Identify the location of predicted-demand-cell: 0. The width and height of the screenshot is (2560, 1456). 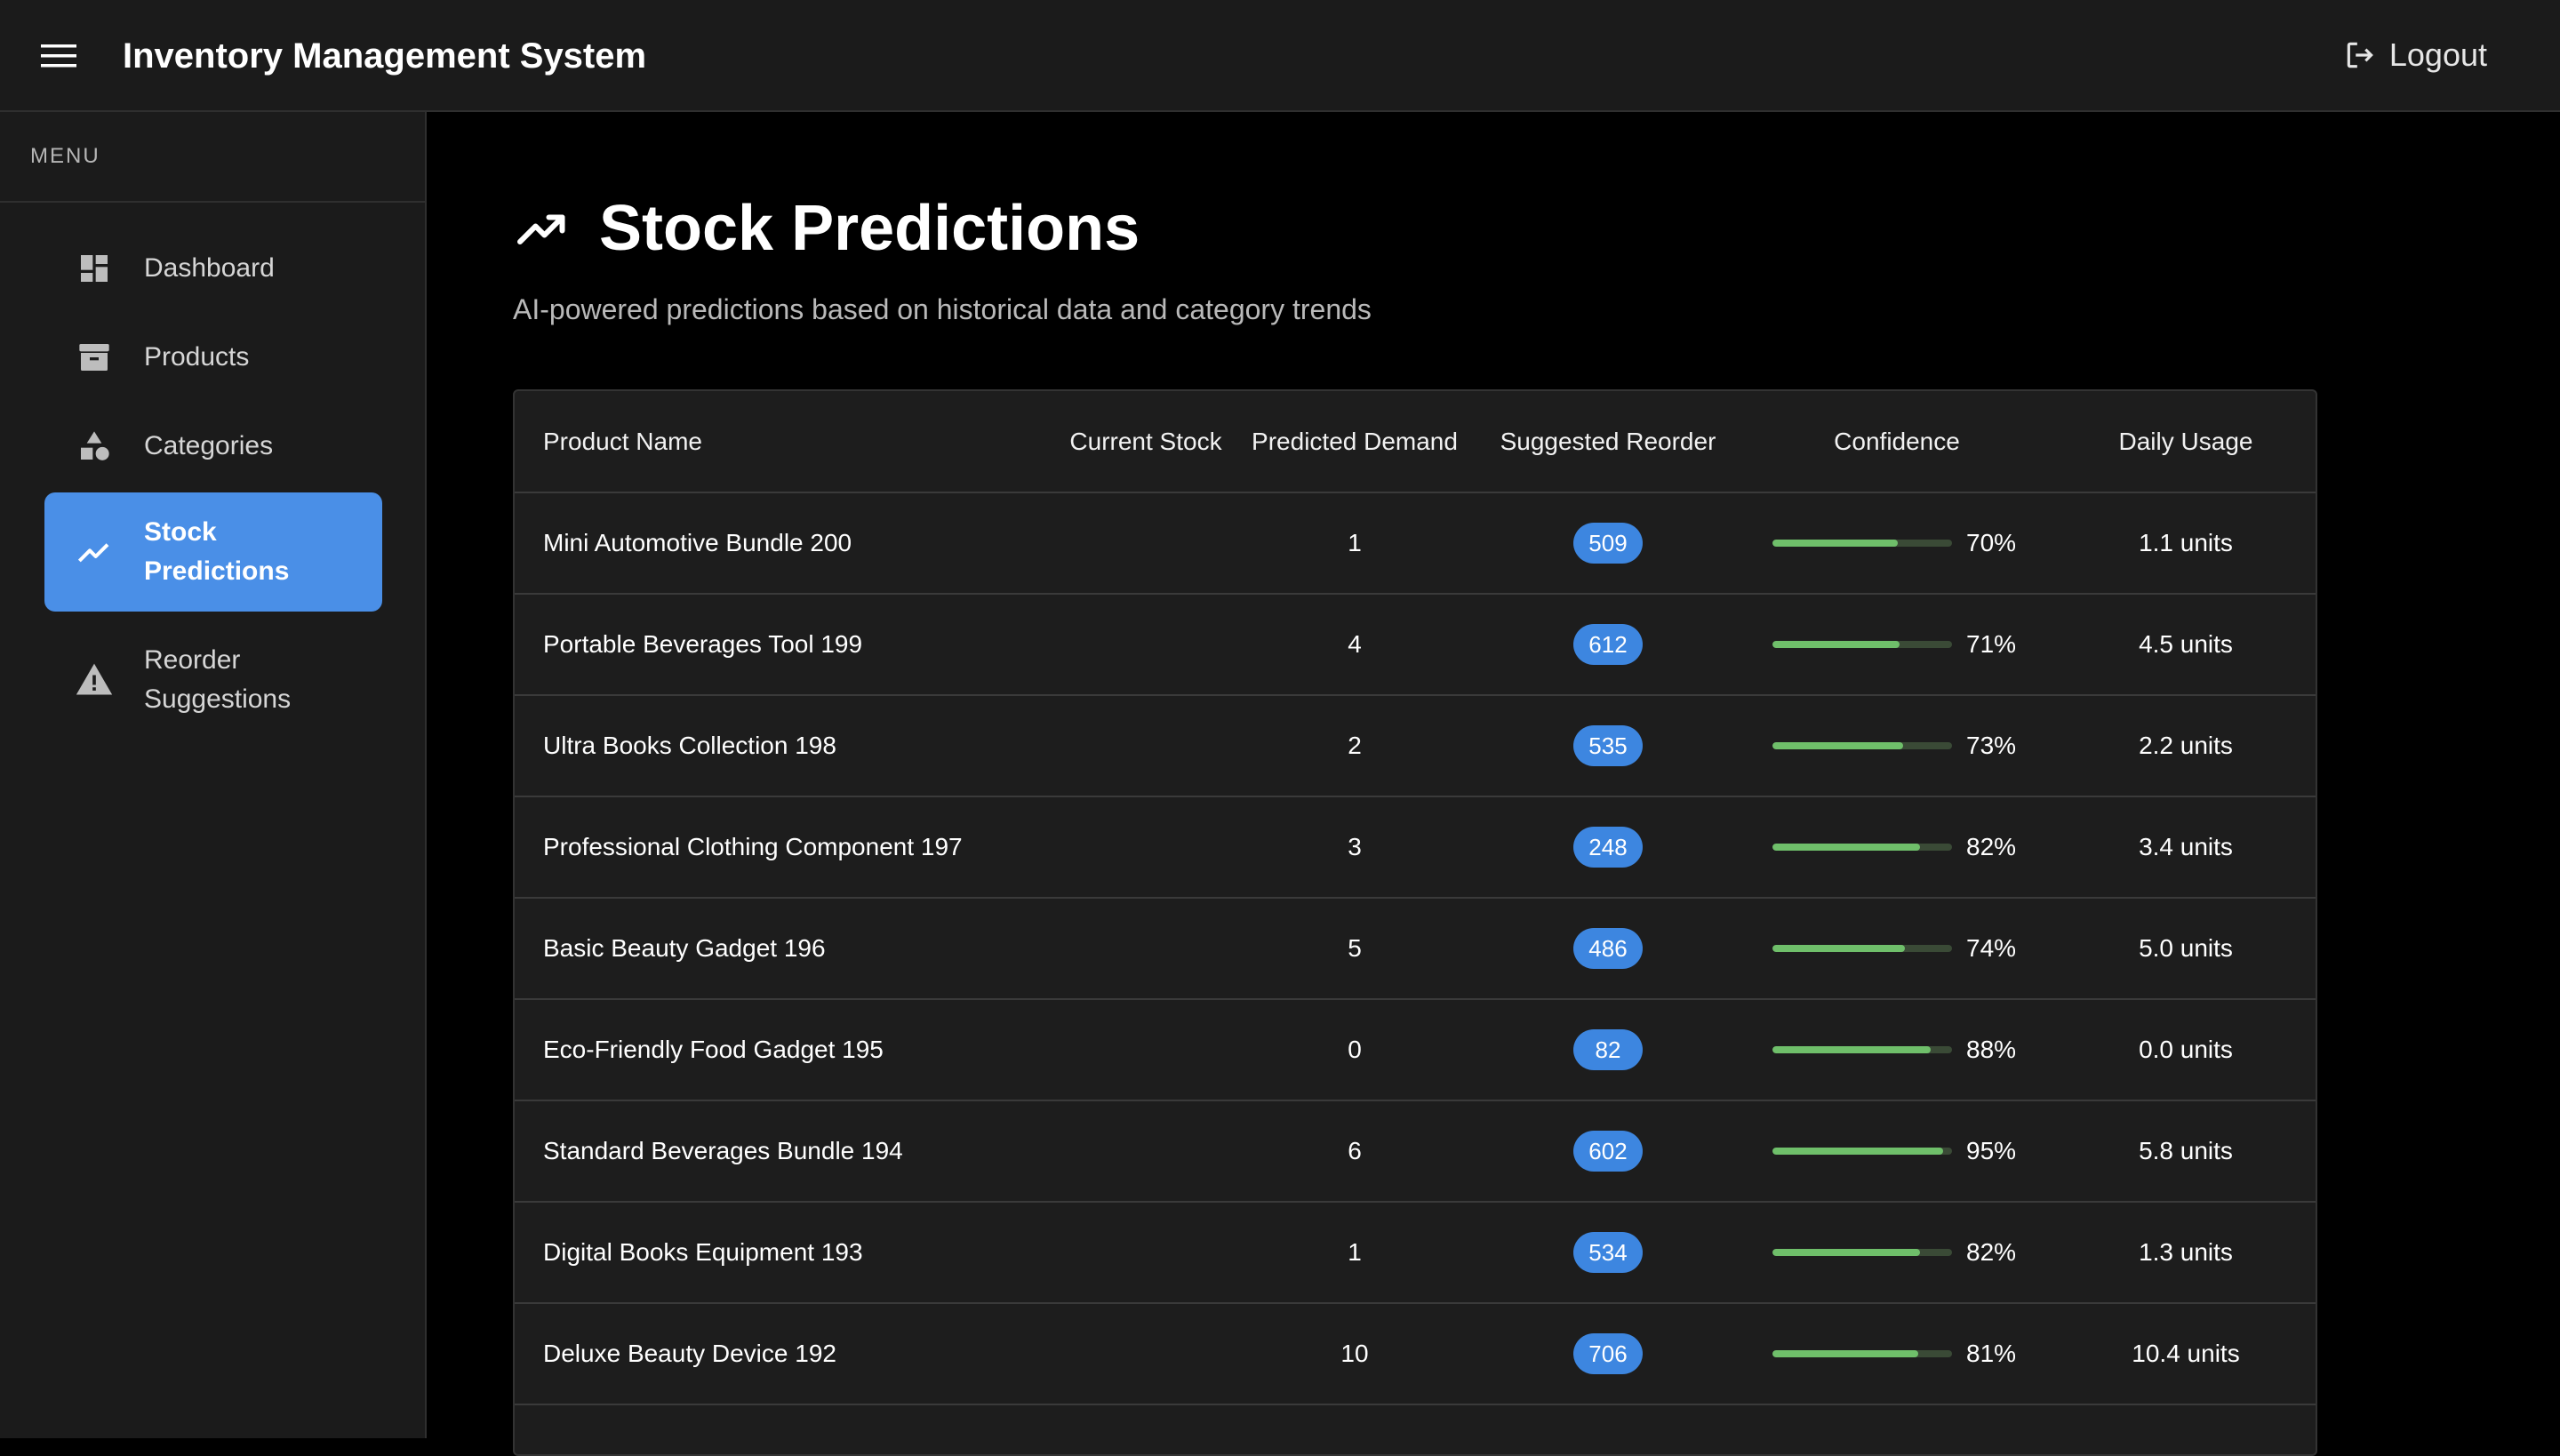
(1355, 1050).